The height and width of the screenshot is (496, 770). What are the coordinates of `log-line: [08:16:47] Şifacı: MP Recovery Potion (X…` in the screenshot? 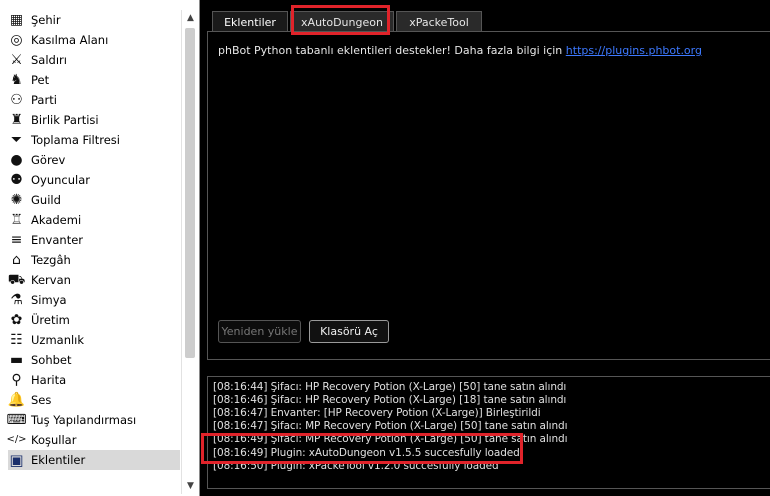 It's located at (390, 426).